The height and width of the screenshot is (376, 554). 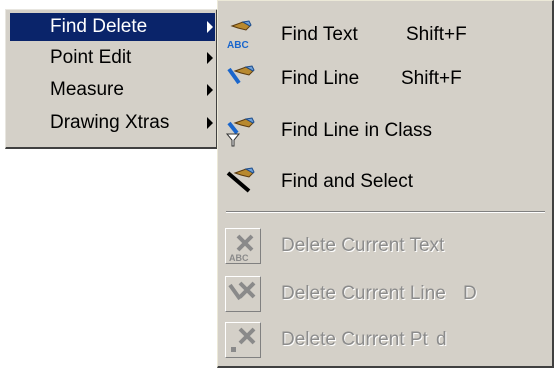 What do you see at coordinates (357, 130) in the screenshot?
I see `menu-item-label: Find Line in Class` at bounding box center [357, 130].